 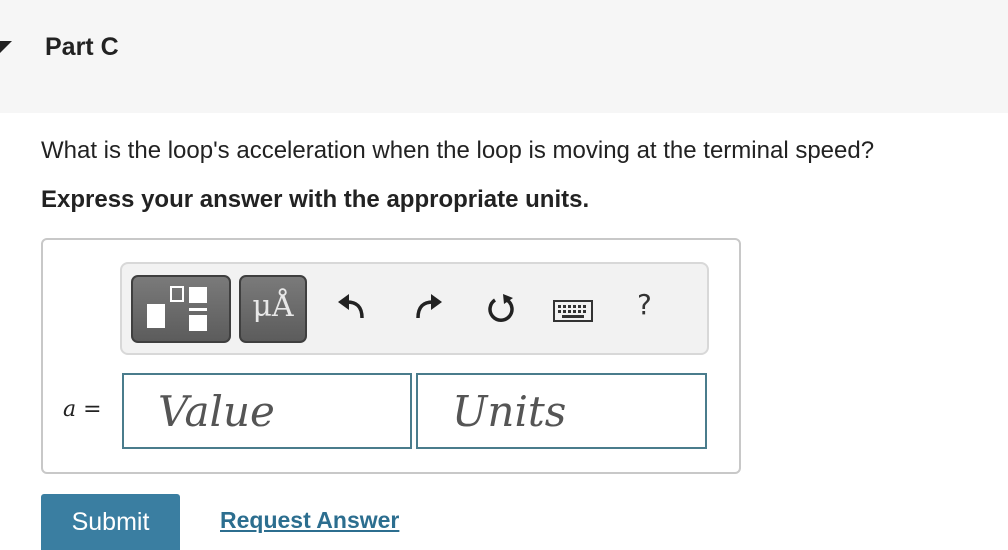 I want to click on request-answer-link: Request Answer, so click(x=309, y=520).